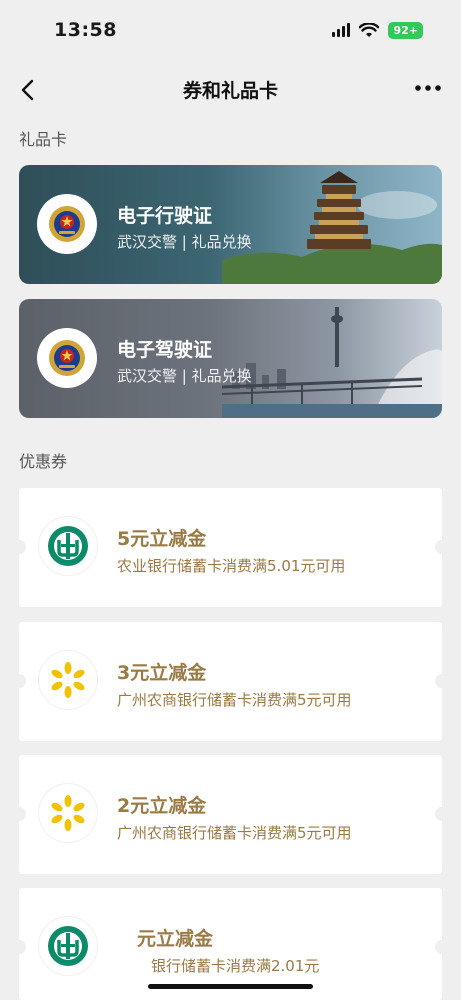 This screenshot has width=461, height=1000. I want to click on pagoda-scene-image, so click(332, 227).